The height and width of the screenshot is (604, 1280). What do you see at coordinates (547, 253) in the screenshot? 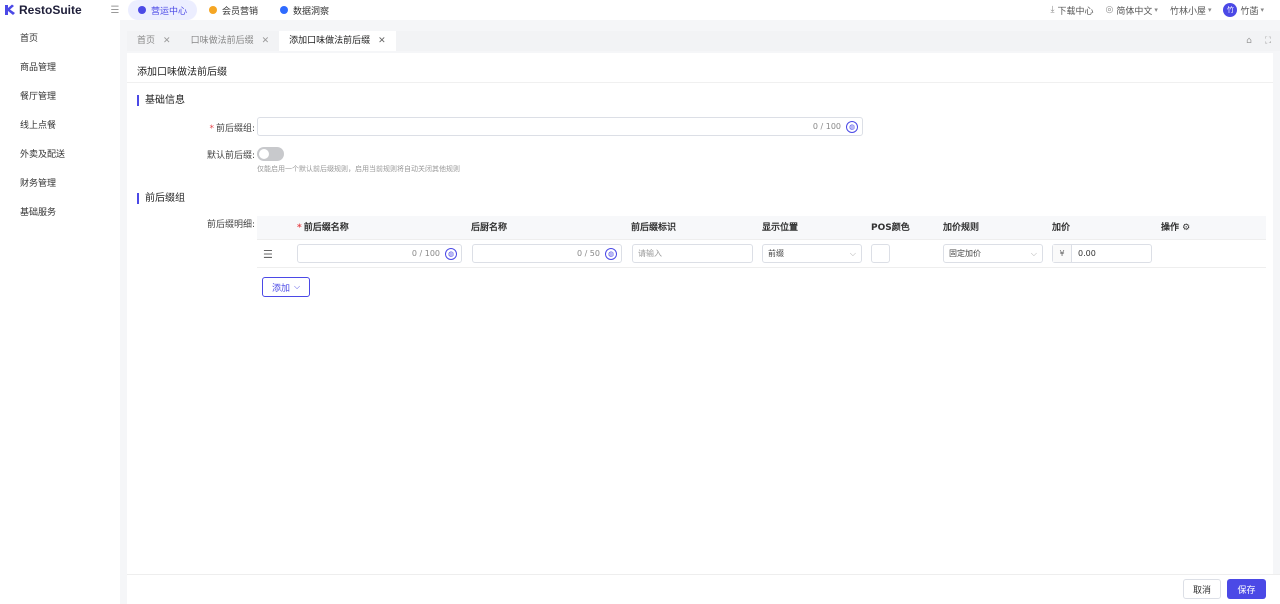
I see `kitchen-name-input: 0 / 50 ◍` at bounding box center [547, 253].